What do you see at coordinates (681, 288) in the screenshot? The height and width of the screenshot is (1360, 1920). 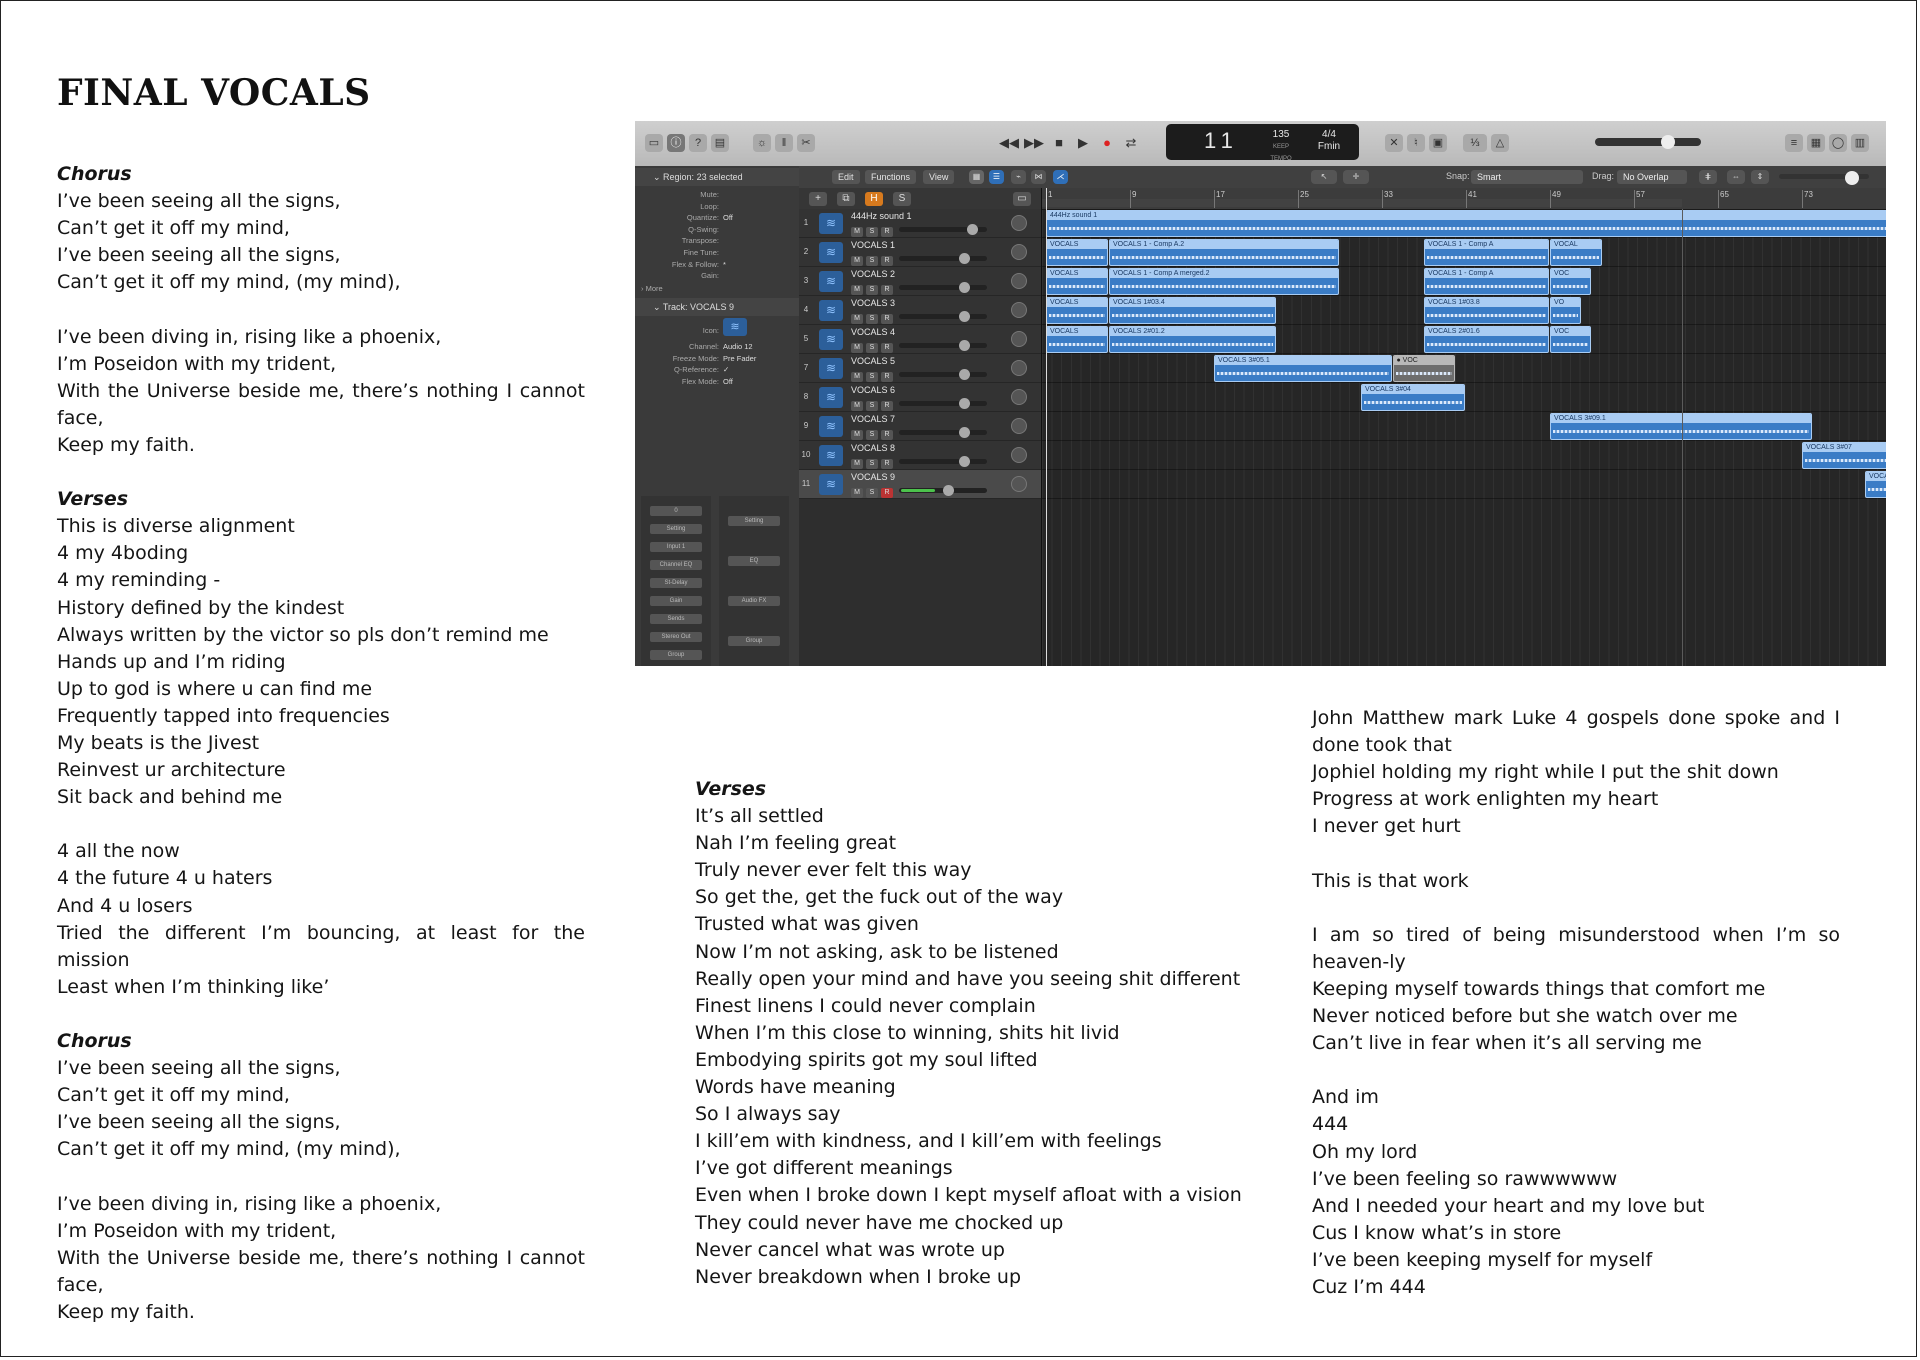 I see `more-toggle: › More` at bounding box center [681, 288].